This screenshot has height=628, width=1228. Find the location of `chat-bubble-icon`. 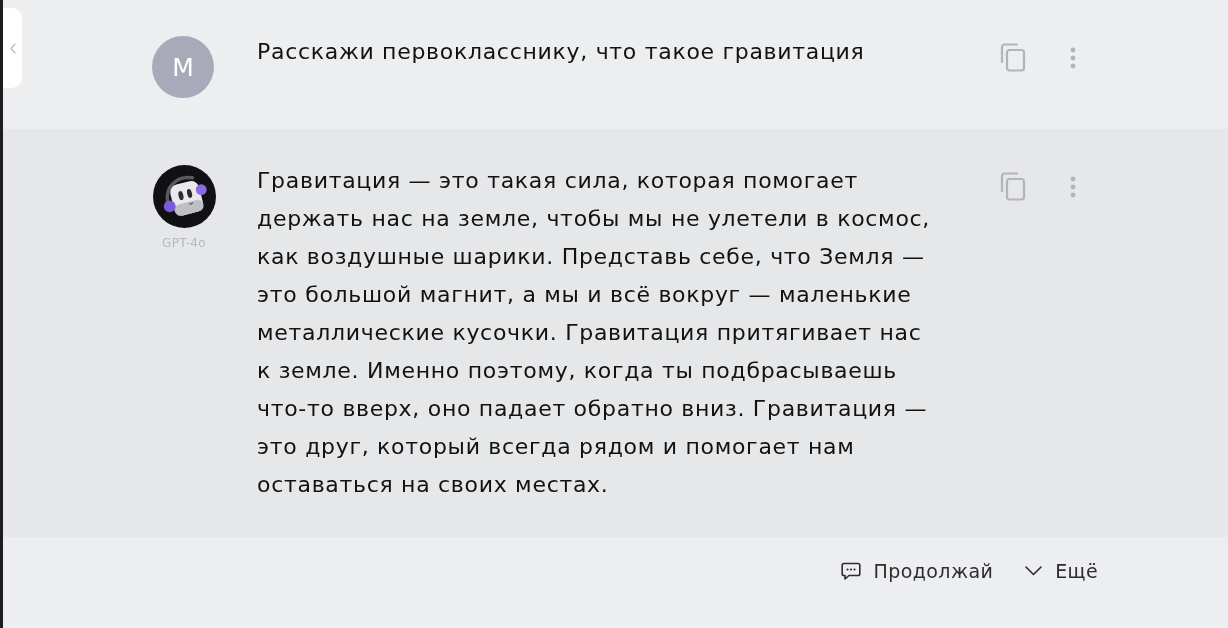

chat-bubble-icon is located at coordinates (850, 571).